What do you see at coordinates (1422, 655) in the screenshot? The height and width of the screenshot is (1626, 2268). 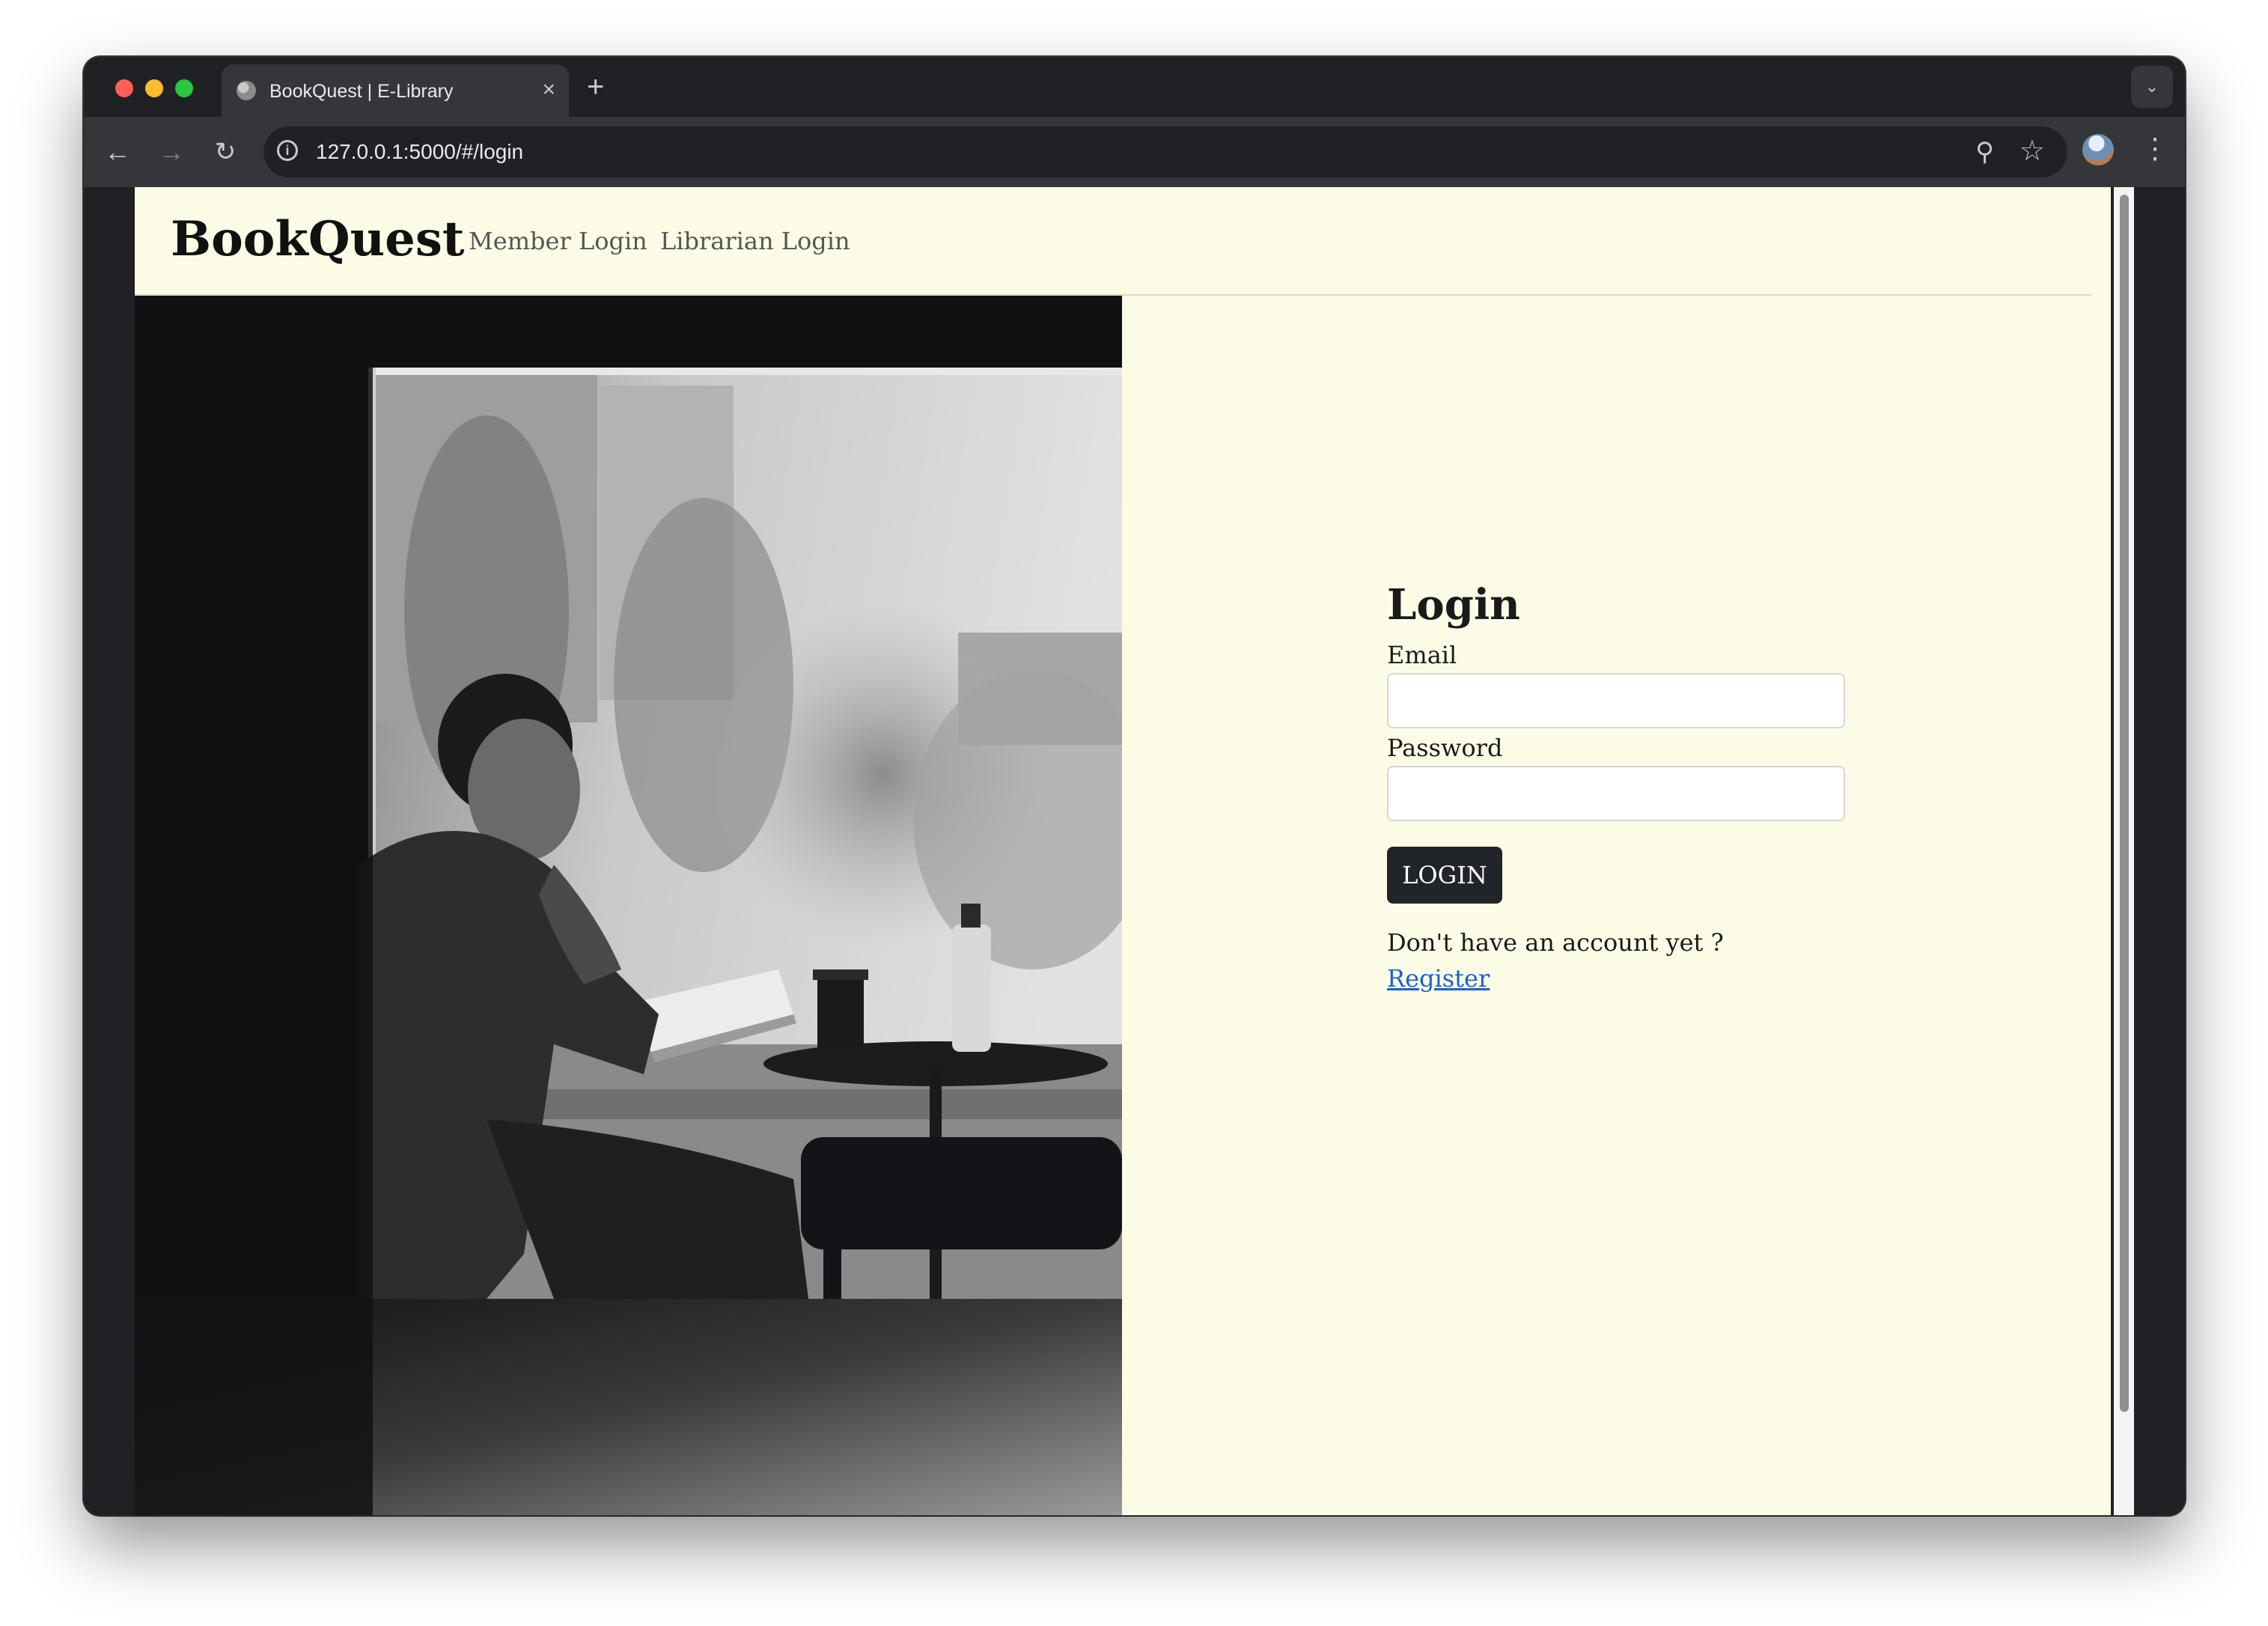 I see `email-label: Email` at bounding box center [1422, 655].